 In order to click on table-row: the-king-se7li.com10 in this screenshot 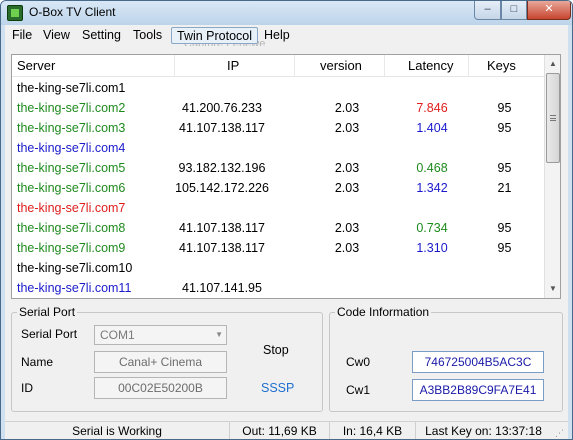, I will do `click(278, 268)`.